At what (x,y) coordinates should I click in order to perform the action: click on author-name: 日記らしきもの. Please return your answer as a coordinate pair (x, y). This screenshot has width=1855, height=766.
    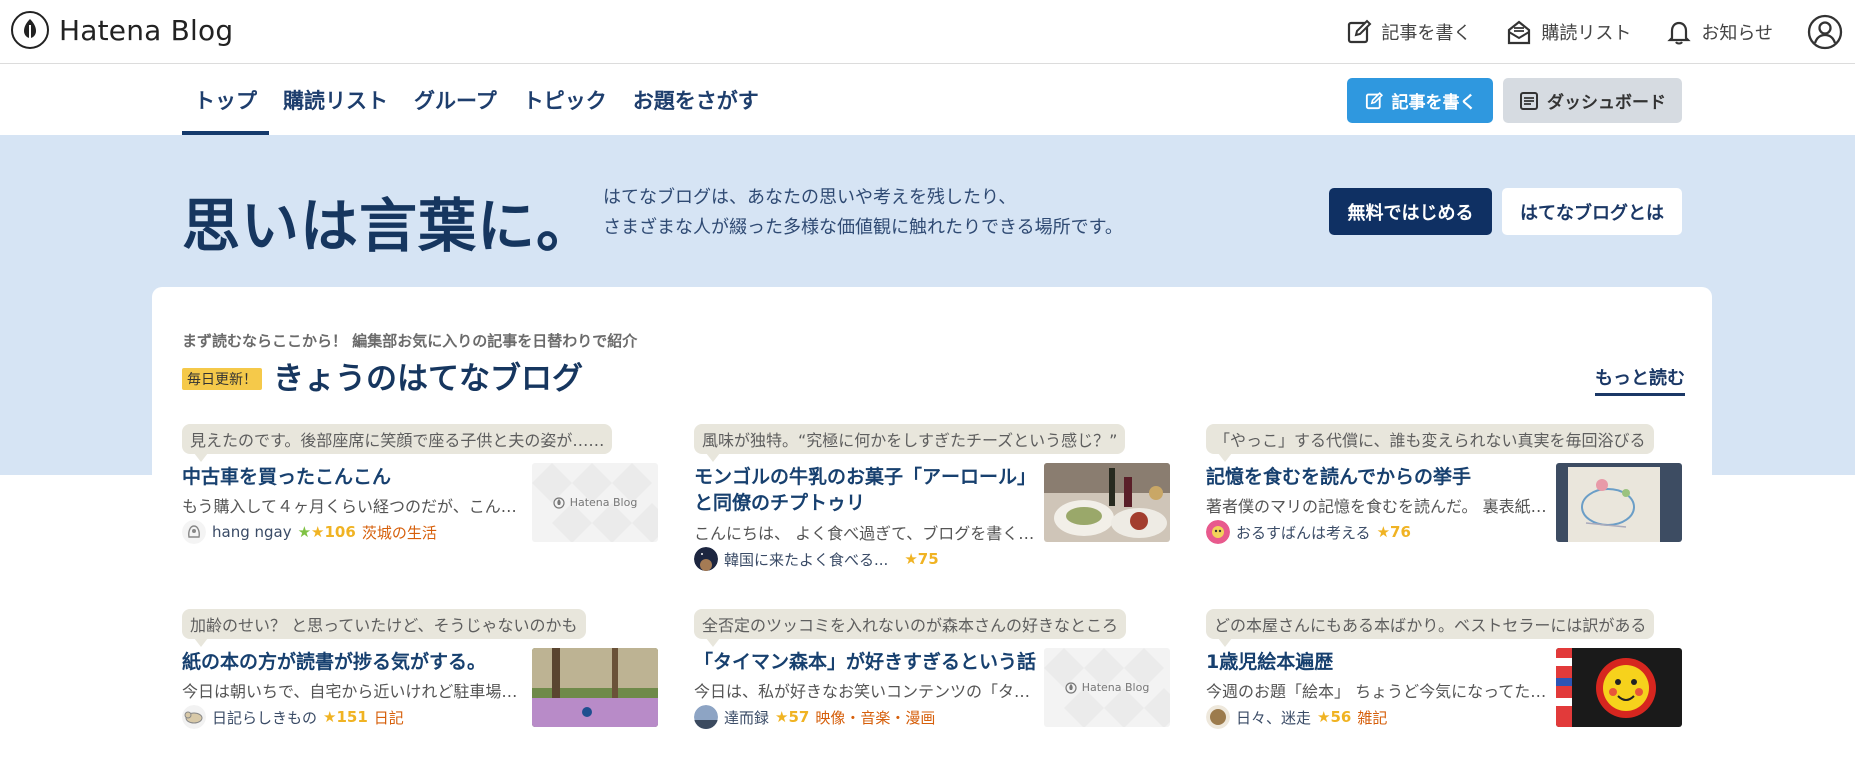
    Looking at the image, I should click on (264, 717).